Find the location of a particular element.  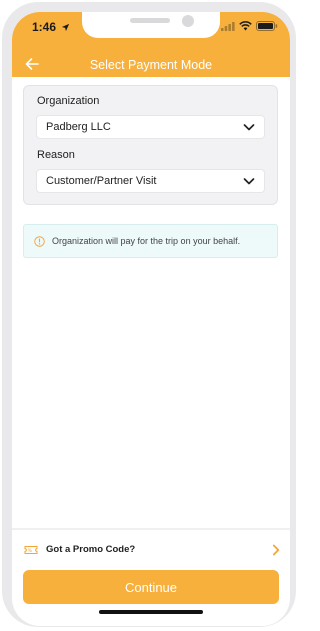

promo-code-label: Got a Promo Code? is located at coordinates (91, 549).